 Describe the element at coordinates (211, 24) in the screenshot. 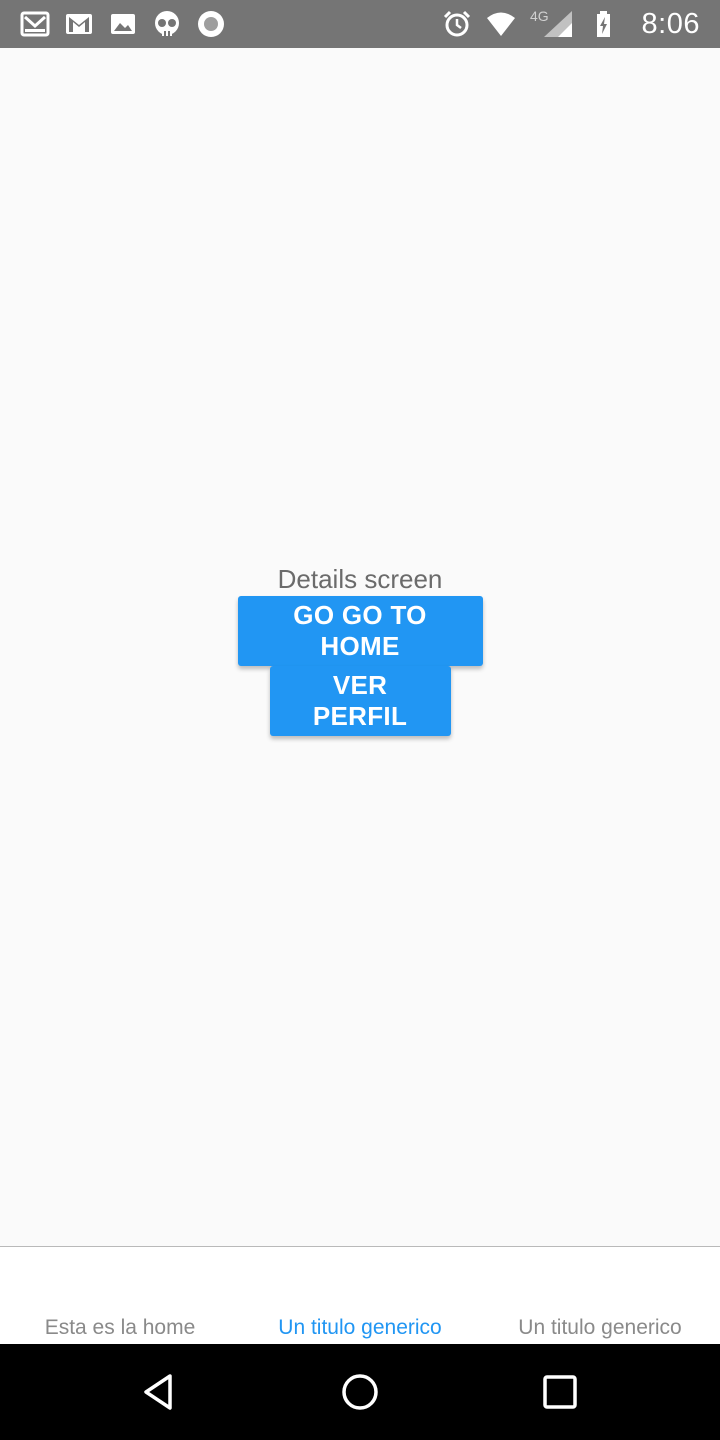

I see `record-icon` at that location.